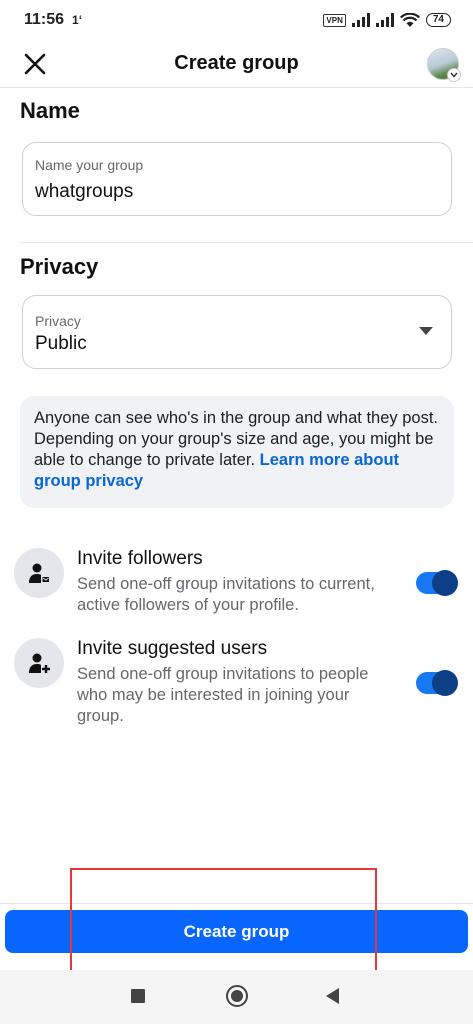  I want to click on group-name-label: Name your group, so click(89, 165).